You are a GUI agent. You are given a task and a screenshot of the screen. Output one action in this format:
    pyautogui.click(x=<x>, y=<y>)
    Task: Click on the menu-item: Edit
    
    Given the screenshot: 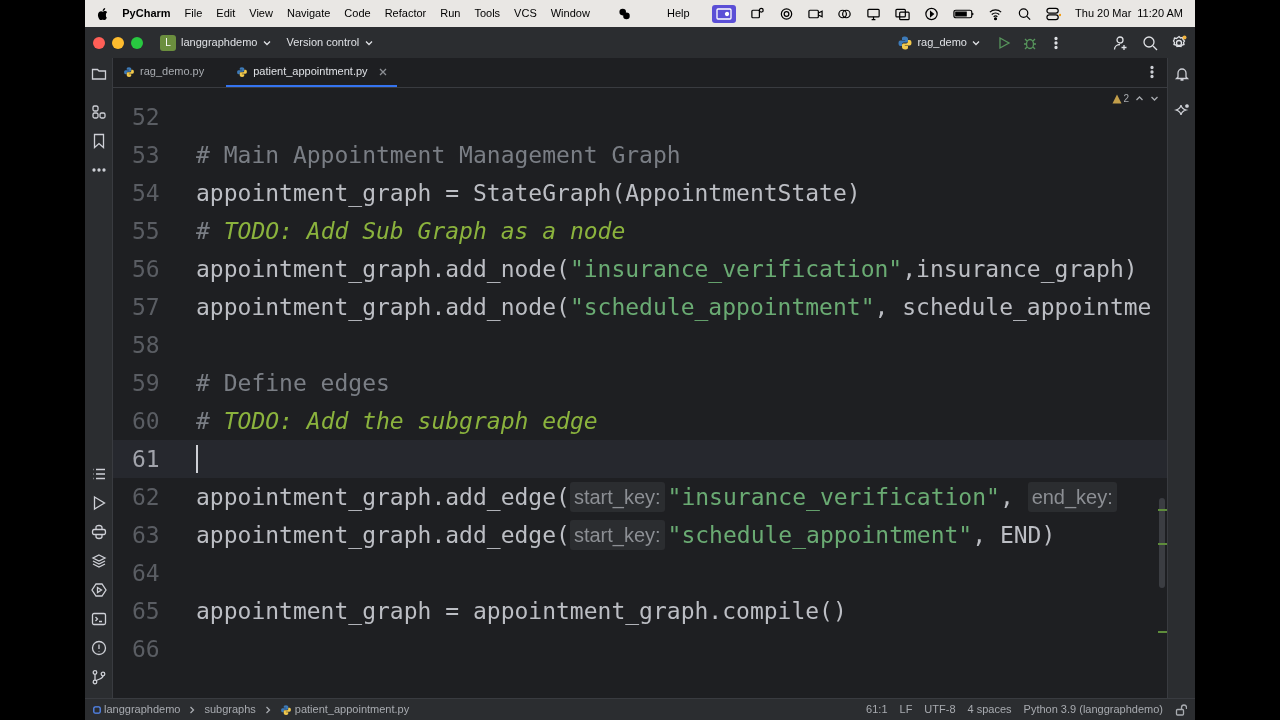 What is the action you would take?
    pyautogui.click(x=226, y=13)
    